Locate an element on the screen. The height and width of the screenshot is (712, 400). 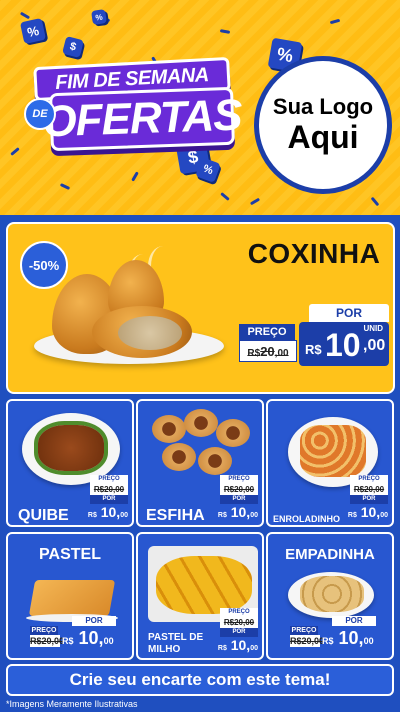
logo-text-line1: Sua Logo is located at coordinates (323, 107).